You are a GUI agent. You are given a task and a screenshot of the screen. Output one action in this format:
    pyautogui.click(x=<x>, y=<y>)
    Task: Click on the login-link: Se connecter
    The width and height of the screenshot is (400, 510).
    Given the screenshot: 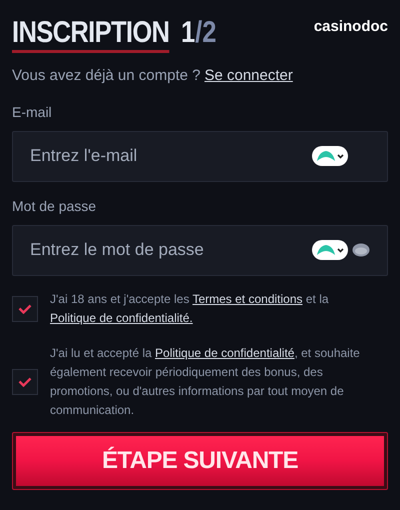 What is the action you would take?
    pyautogui.click(x=248, y=76)
    